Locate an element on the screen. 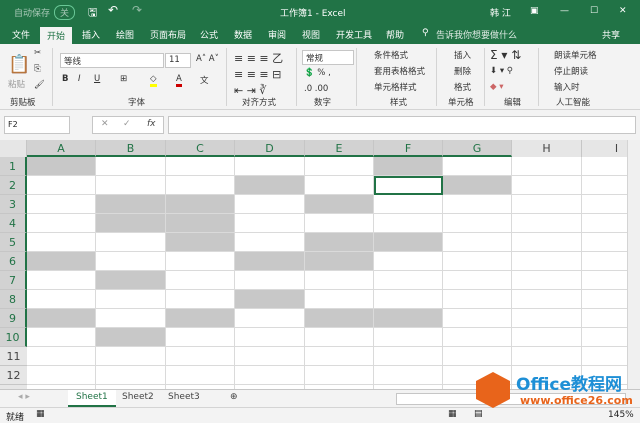  cell-F10 is located at coordinates (408, 337).